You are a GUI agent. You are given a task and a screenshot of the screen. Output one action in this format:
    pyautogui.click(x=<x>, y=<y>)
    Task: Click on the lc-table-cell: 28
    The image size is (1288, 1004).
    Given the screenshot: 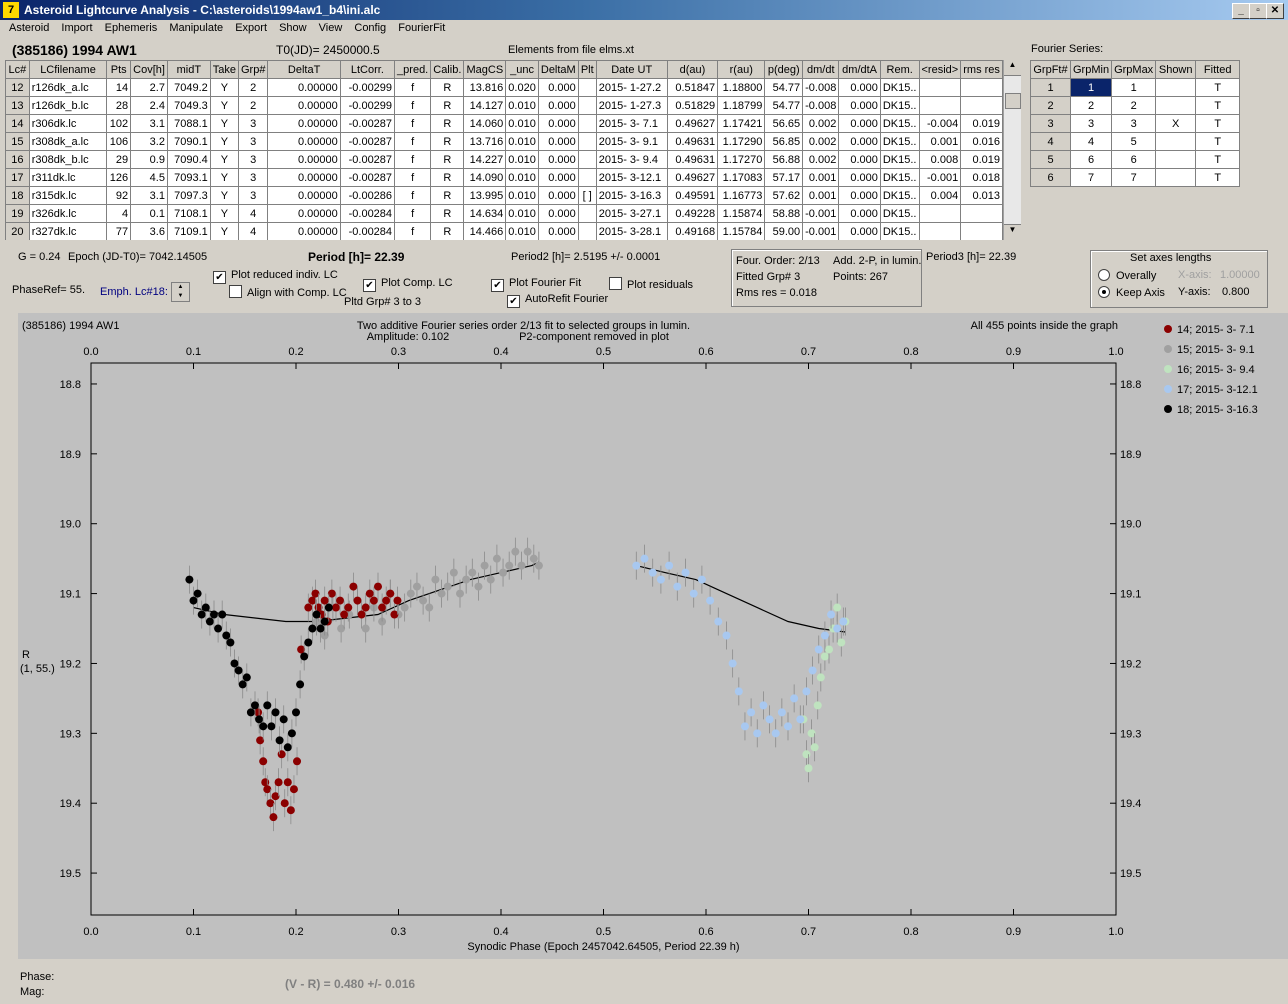 What is the action you would take?
    pyautogui.click(x=119, y=105)
    